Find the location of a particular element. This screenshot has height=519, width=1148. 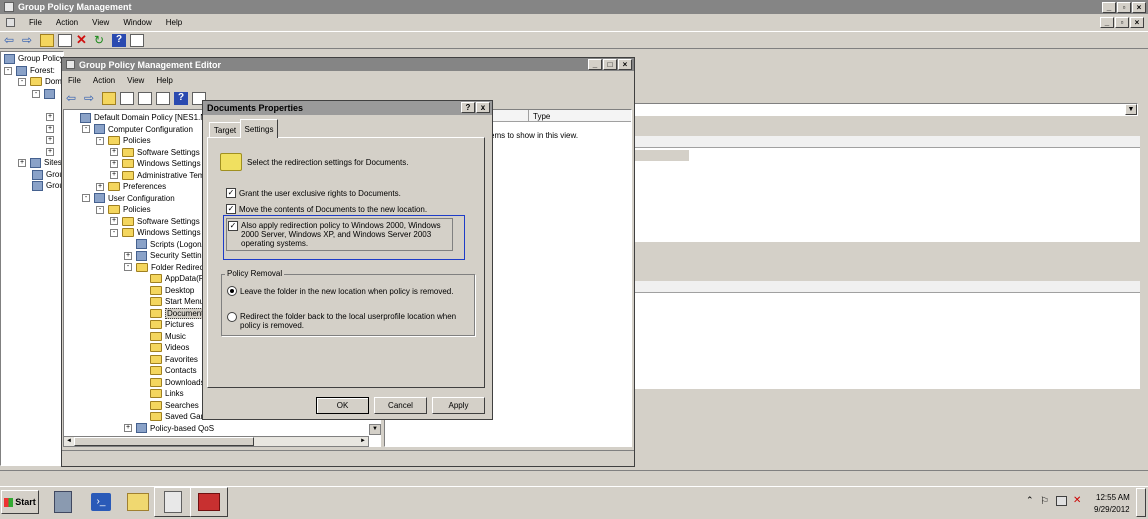

editor-maximize-button: □ is located at coordinates (610, 64).